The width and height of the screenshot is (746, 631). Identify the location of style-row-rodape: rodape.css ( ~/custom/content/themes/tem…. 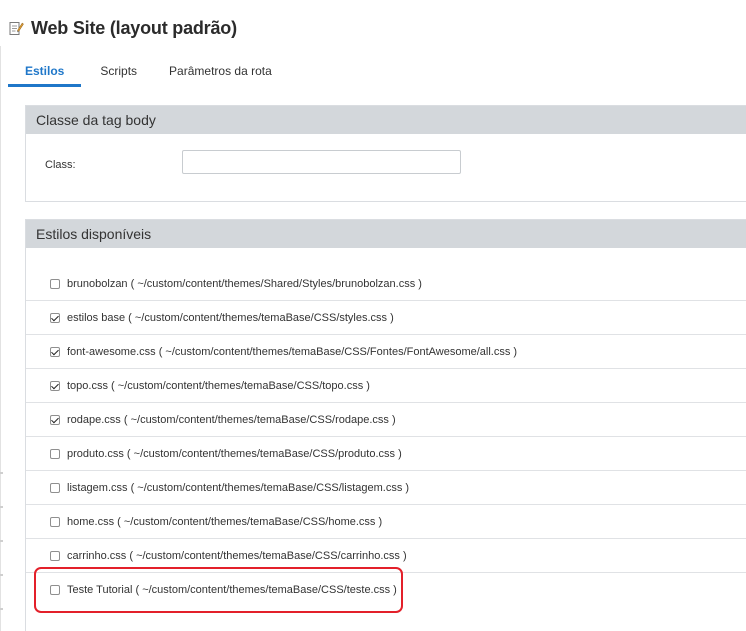
(386, 420).